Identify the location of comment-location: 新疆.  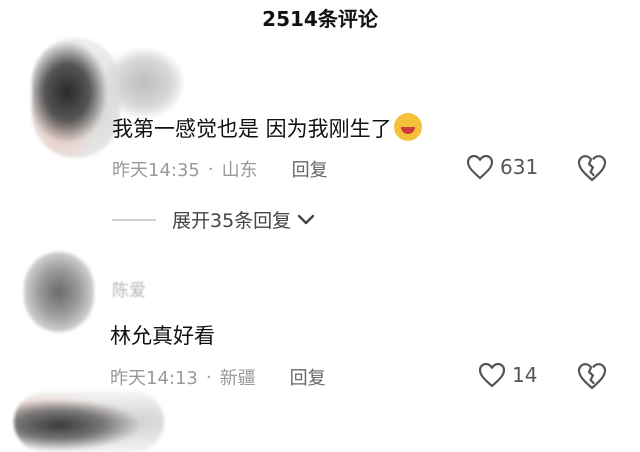
(237, 378).